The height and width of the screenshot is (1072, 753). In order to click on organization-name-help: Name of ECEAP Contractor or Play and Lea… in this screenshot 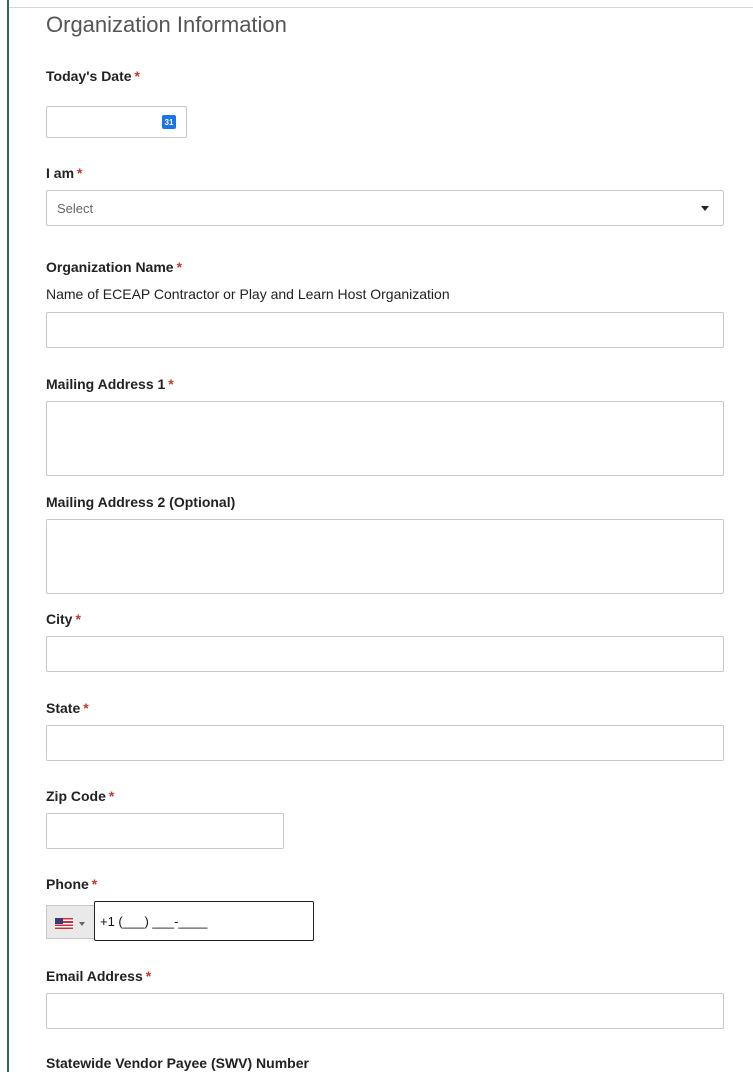, I will do `click(248, 294)`.